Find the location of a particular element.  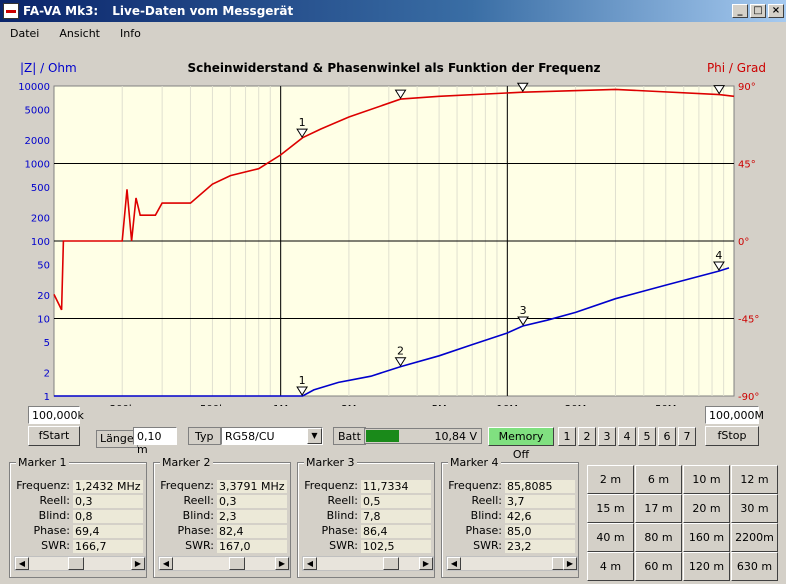

window-subtitle: Live-Daten vom Messgerät is located at coordinates (203, 11).